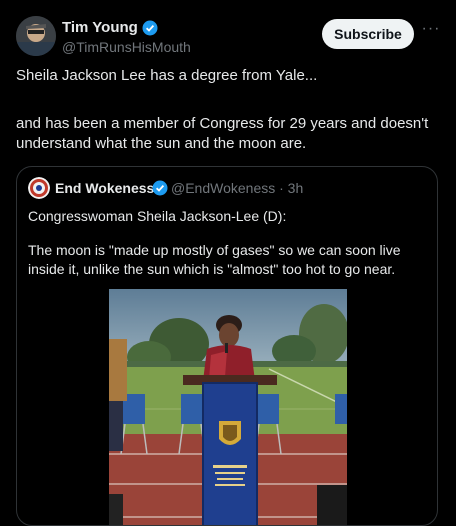  What do you see at coordinates (368, 34) in the screenshot?
I see `subscribe-button: Subscribe` at bounding box center [368, 34].